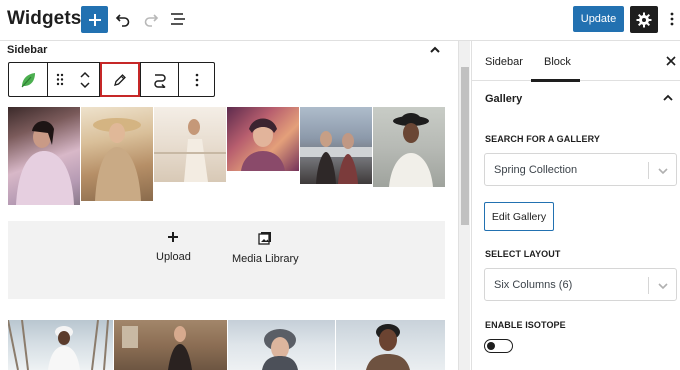  I want to click on layout-label: SELECT LAYOUT, so click(523, 254).